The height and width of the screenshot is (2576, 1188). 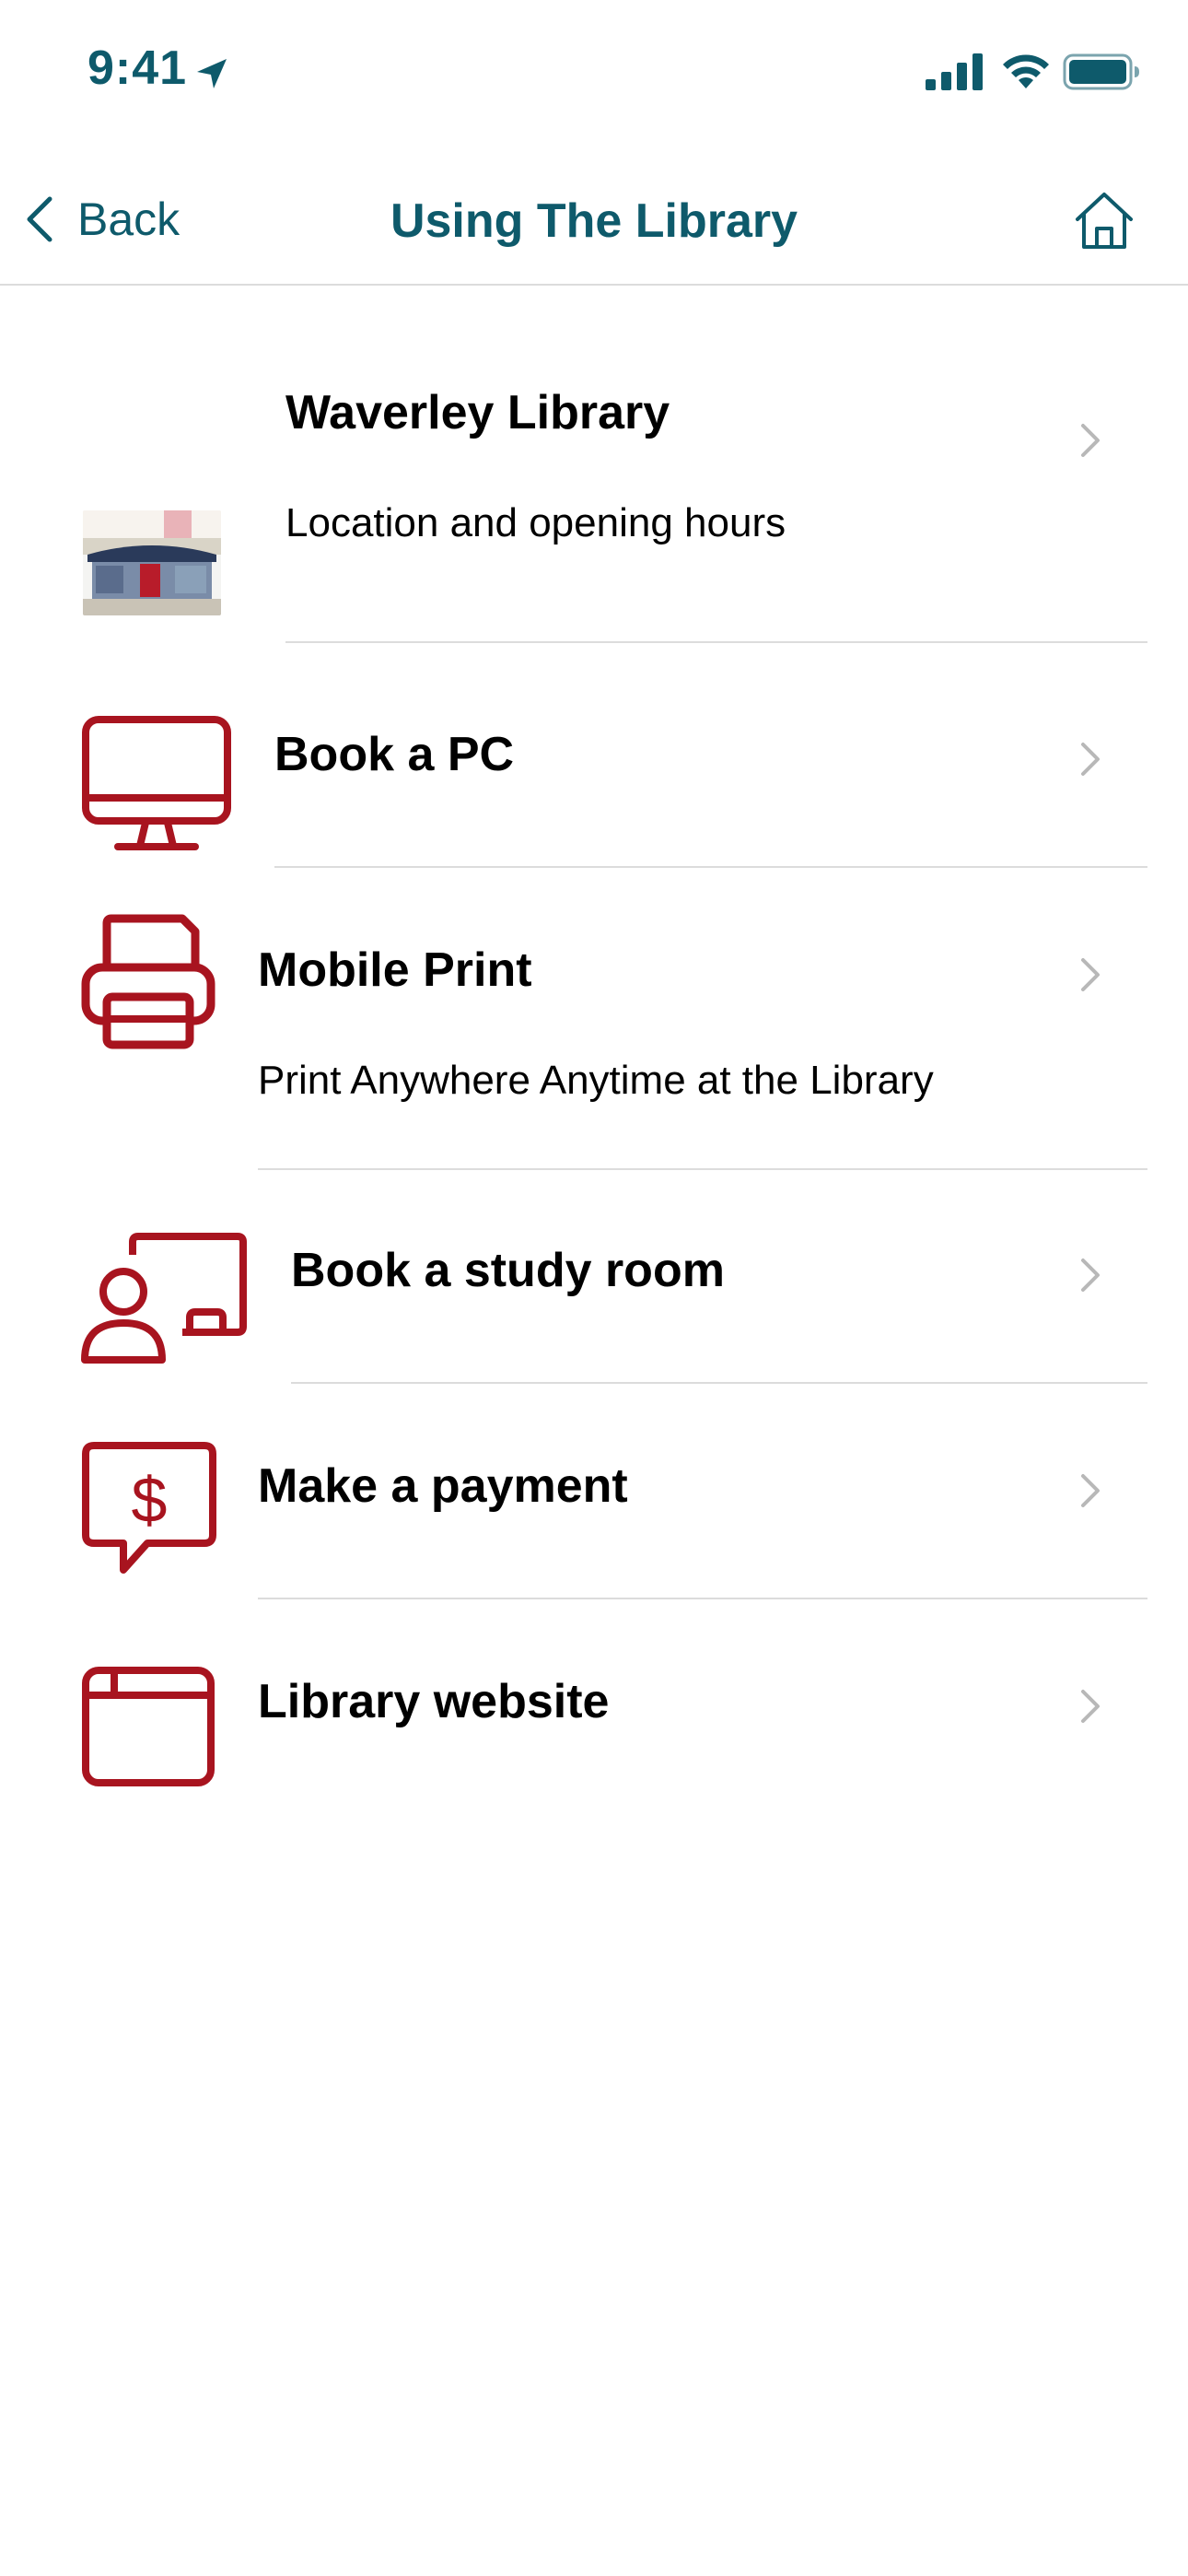 I want to click on nav-bar: Back Using The Library, so click(x=594, y=216).